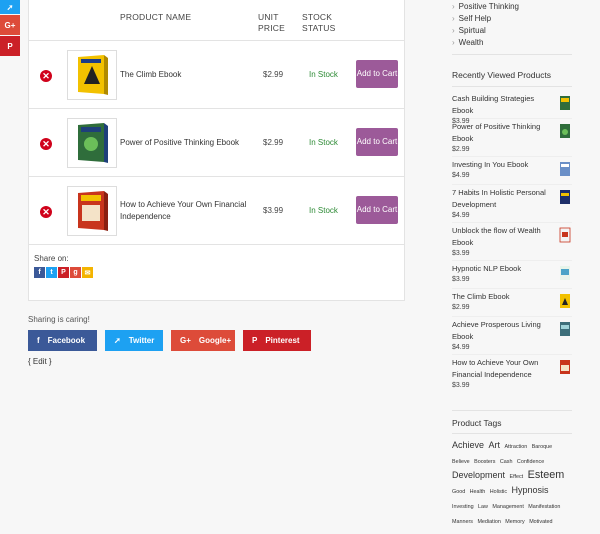 The width and height of the screenshot is (600, 534). Describe the element at coordinates (544, 507) in the screenshot. I see `tag-link: Manifestation` at that location.